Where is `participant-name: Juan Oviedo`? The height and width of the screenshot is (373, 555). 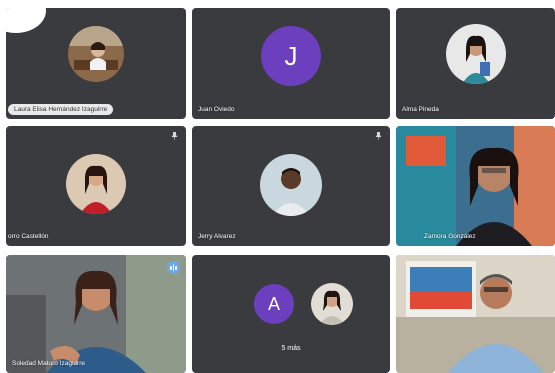
participant-name: Juan Oviedo is located at coordinates (216, 109).